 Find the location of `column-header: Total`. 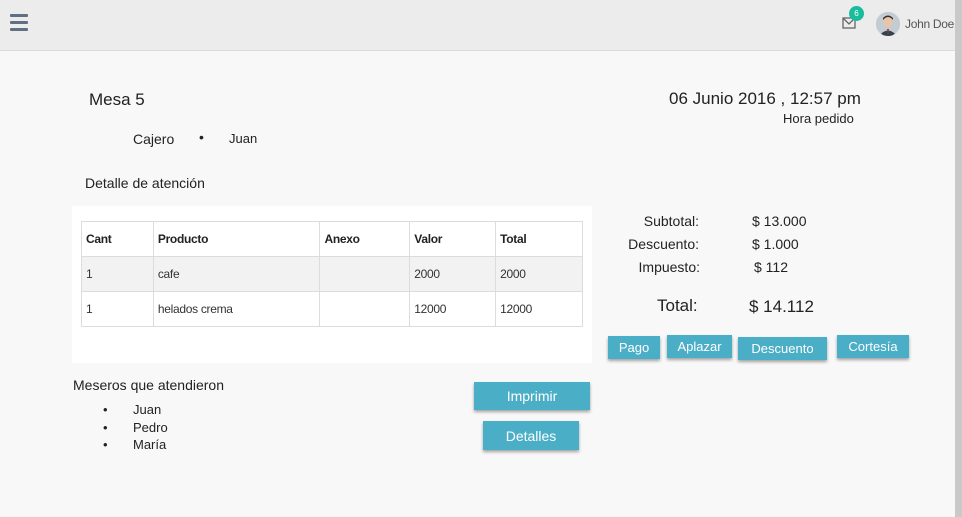

column-header: Total is located at coordinates (539, 239).